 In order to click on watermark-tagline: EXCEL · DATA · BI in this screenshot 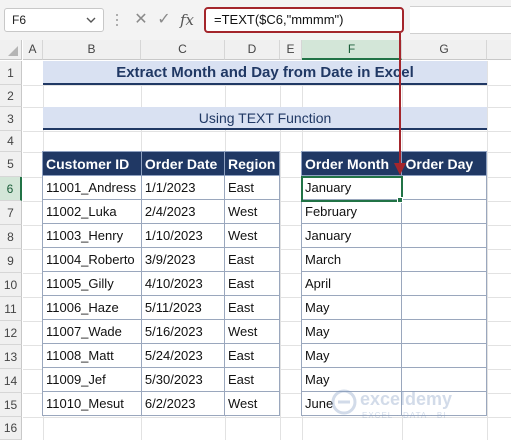, I will do `click(404, 415)`.